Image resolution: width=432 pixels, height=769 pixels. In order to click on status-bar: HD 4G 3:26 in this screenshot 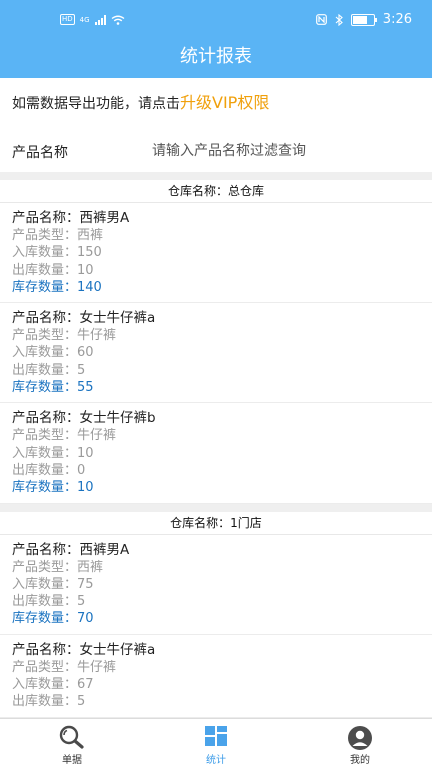, I will do `click(216, 19)`.